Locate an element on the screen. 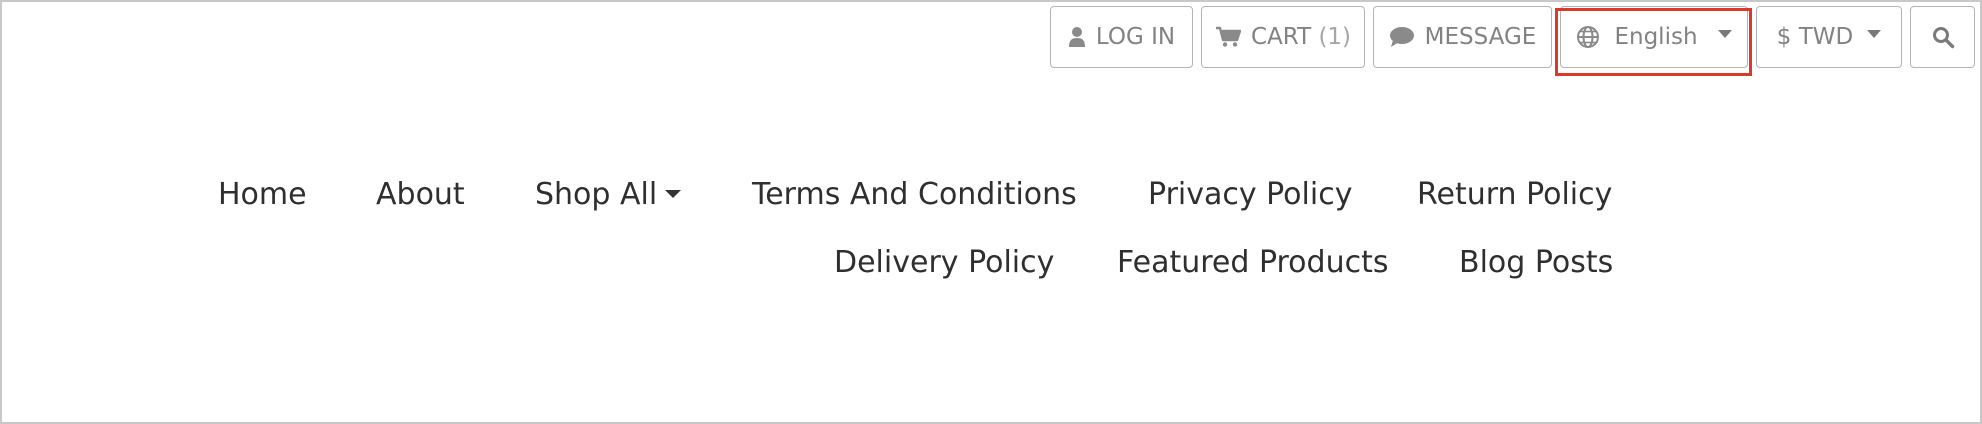  cart-label-text: CART is located at coordinates (1281, 37).